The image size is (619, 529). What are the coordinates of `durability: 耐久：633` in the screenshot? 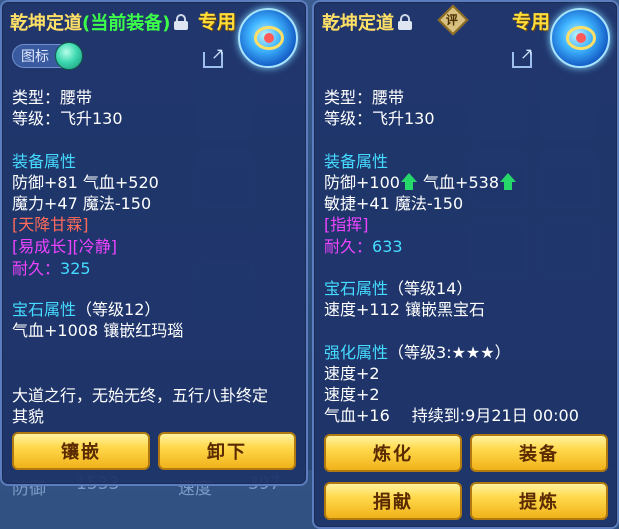 It's located at (363, 246).